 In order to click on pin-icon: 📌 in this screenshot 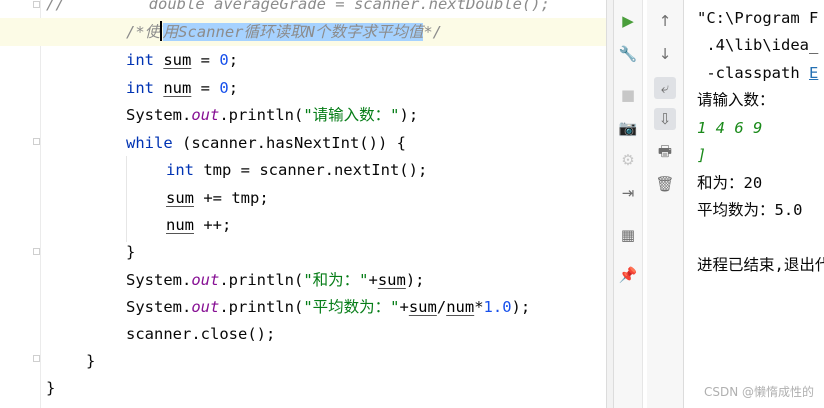, I will do `click(628, 275)`.